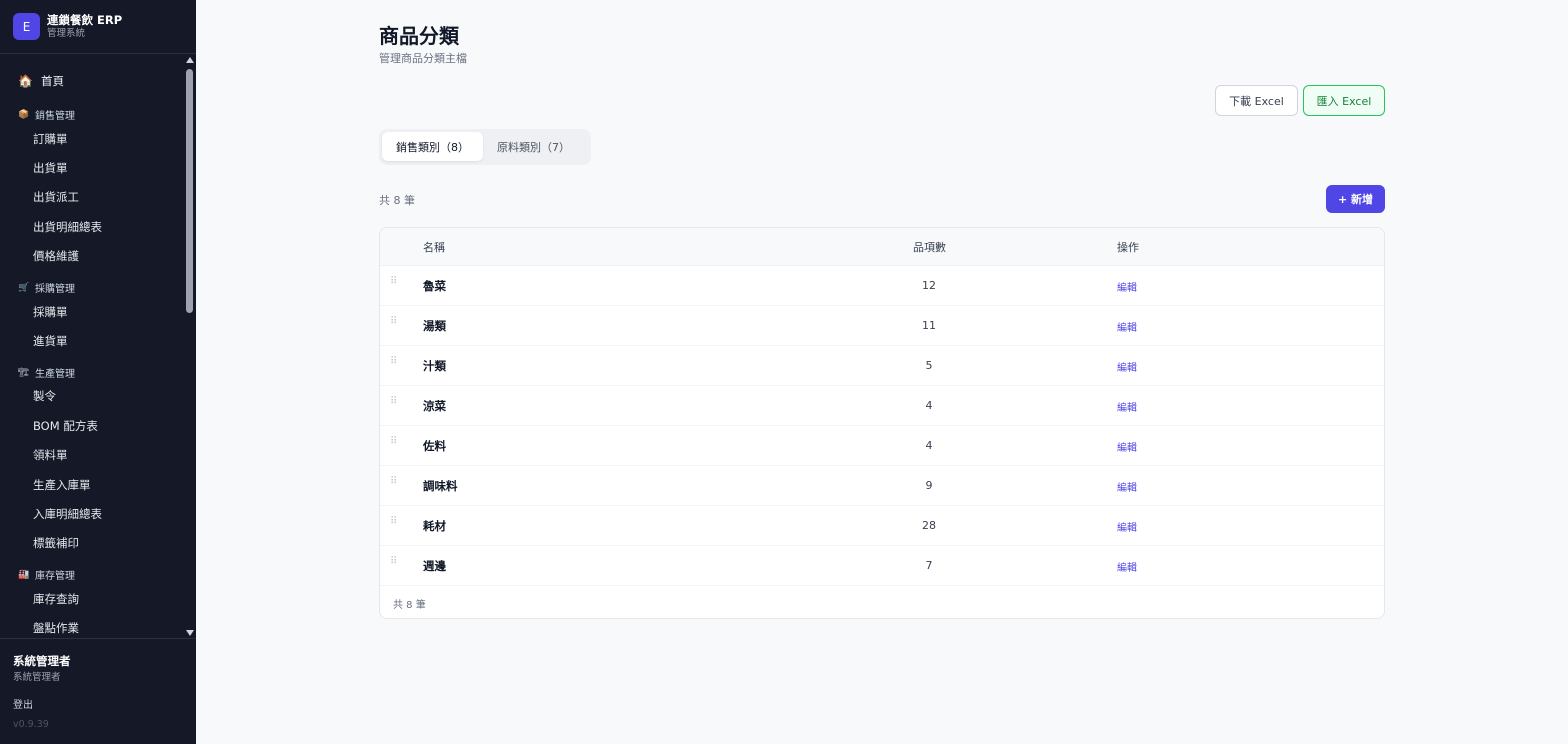 This screenshot has width=1568, height=744. I want to click on tab-material-category: 原料類別（7）, so click(533, 146).